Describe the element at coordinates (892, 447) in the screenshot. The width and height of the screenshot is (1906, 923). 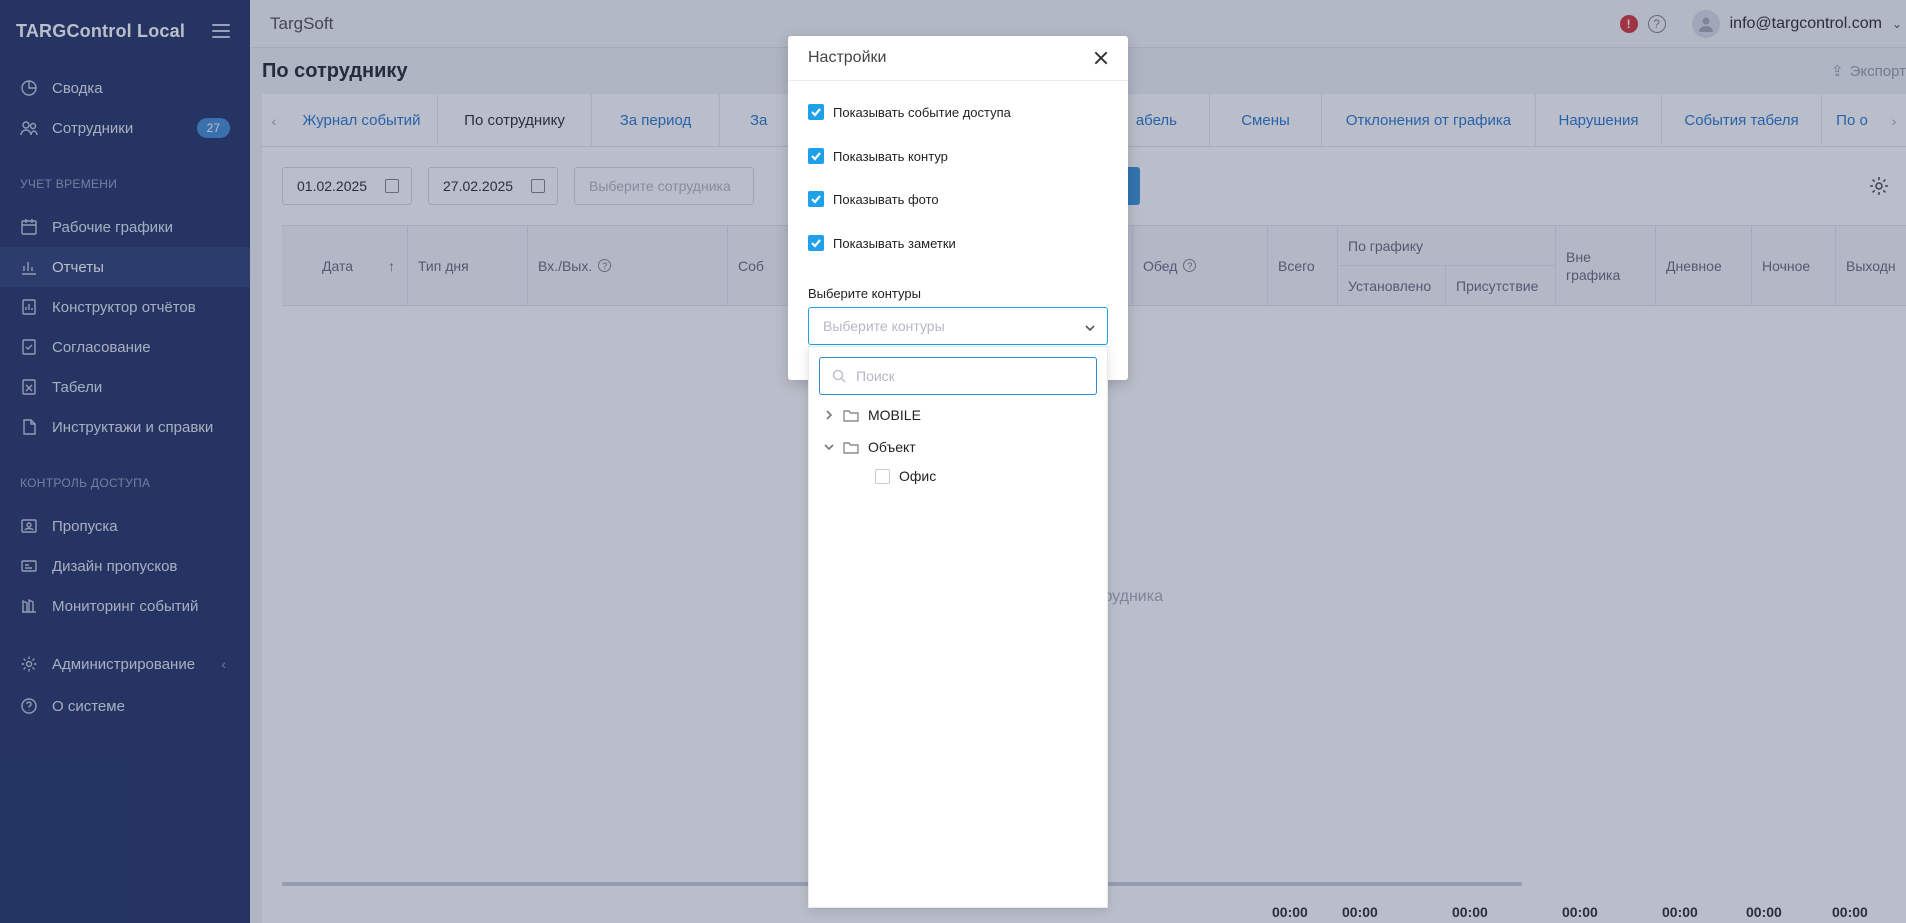
I see `tree-node-label: Объект` at that location.